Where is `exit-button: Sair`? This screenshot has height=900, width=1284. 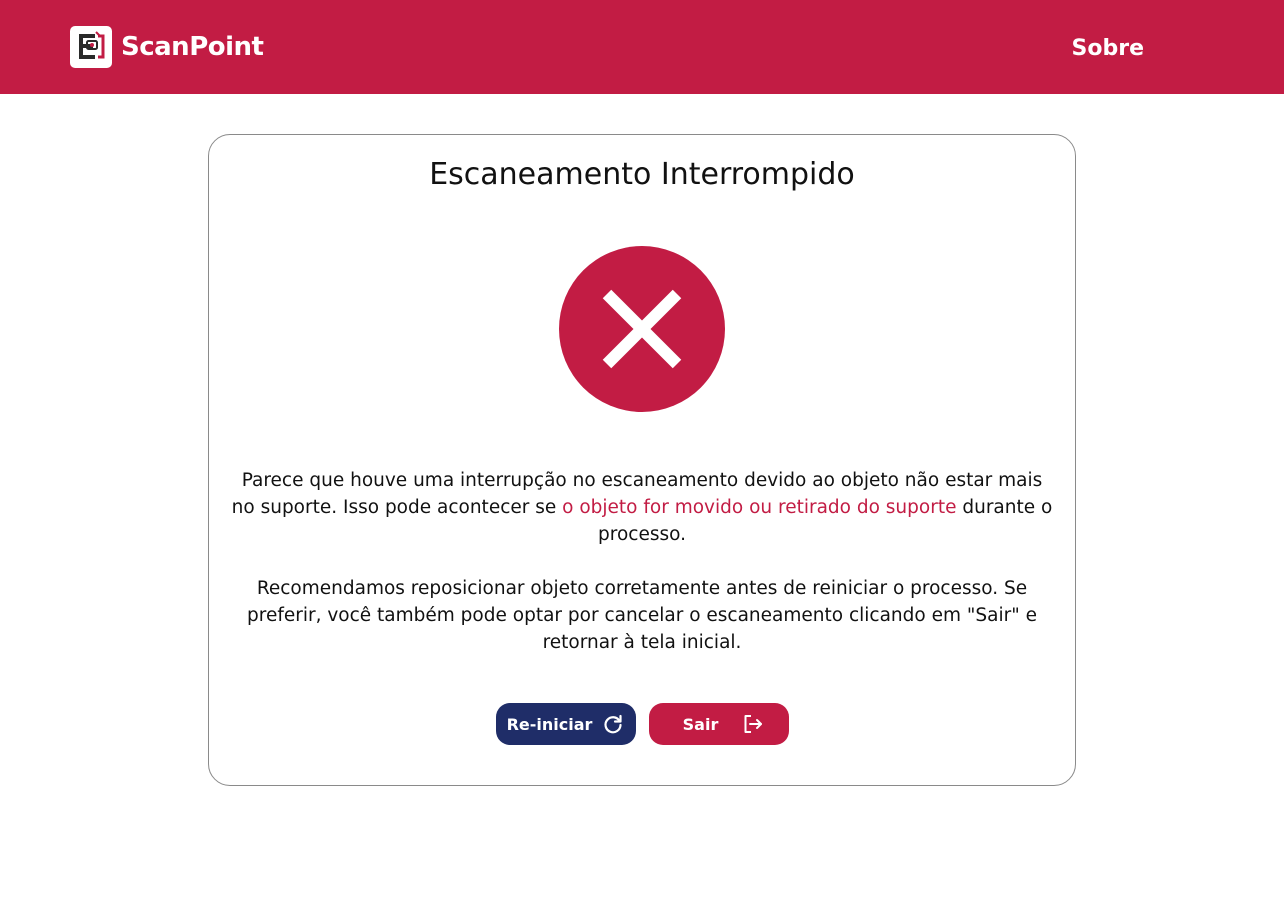
exit-button: Sair is located at coordinates (718, 724).